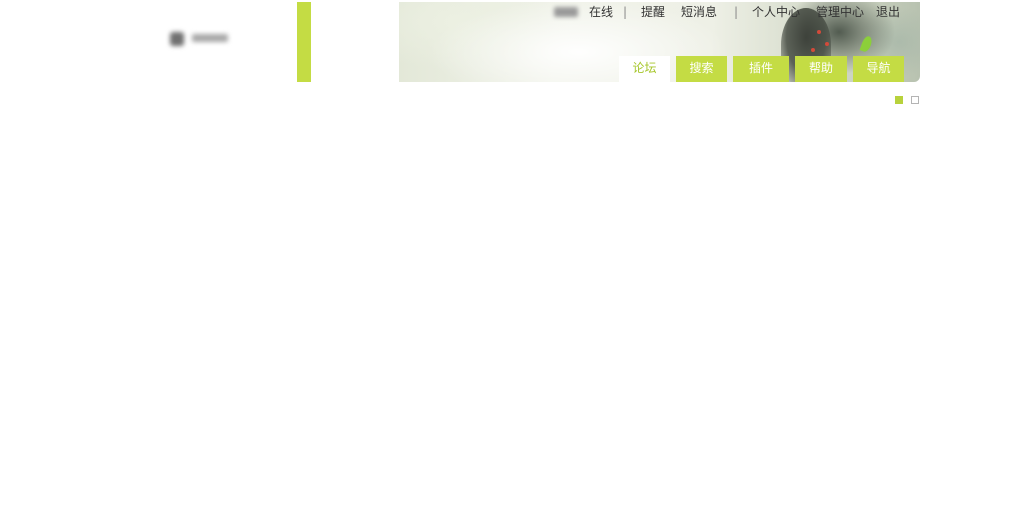 The width and height of the screenshot is (1012, 522). Describe the element at coordinates (601, 12) in the screenshot. I see `online-link: 在线` at that location.